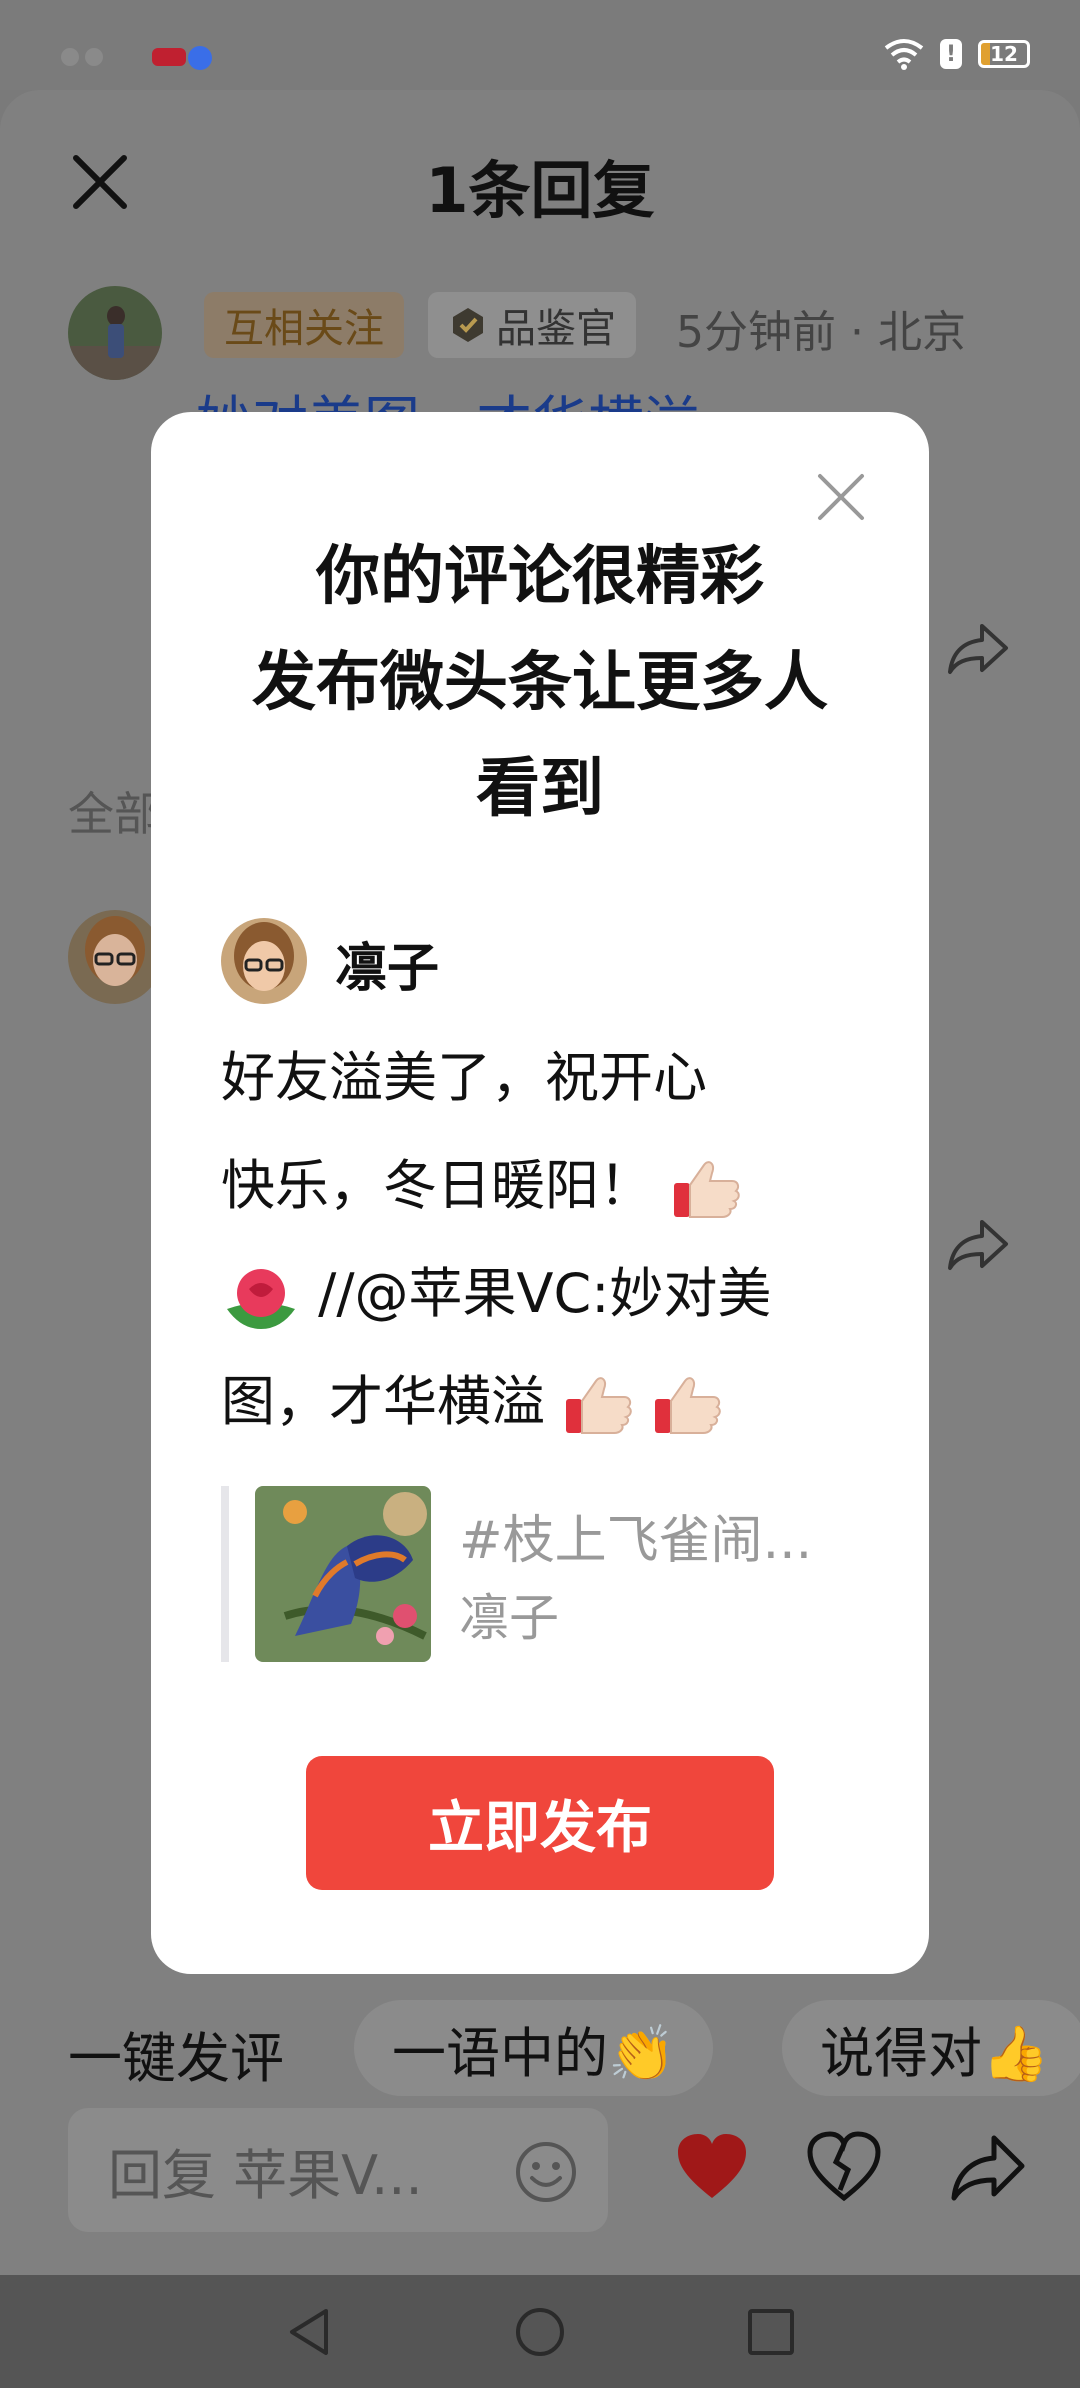 Image resolution: width=1080 pixels, height=2388 pixels. I want to click on quick-reply-row: 一键发评 一语中的👏 说得对👍, so click(540, 2048).